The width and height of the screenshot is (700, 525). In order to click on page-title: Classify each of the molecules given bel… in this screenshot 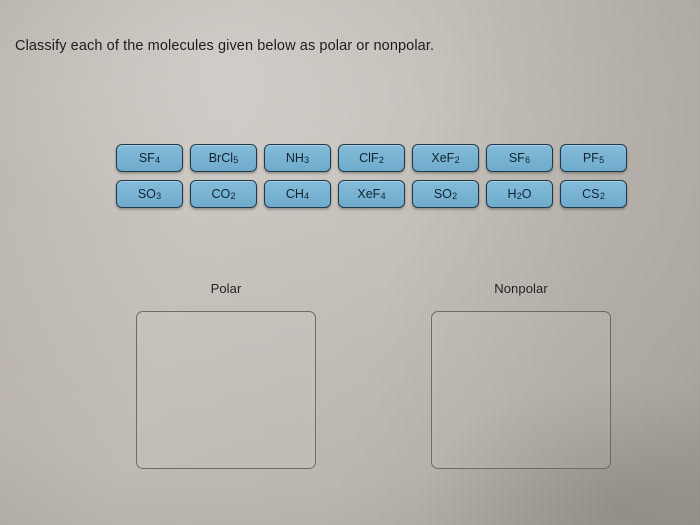, I will do `click(225, 46)`.